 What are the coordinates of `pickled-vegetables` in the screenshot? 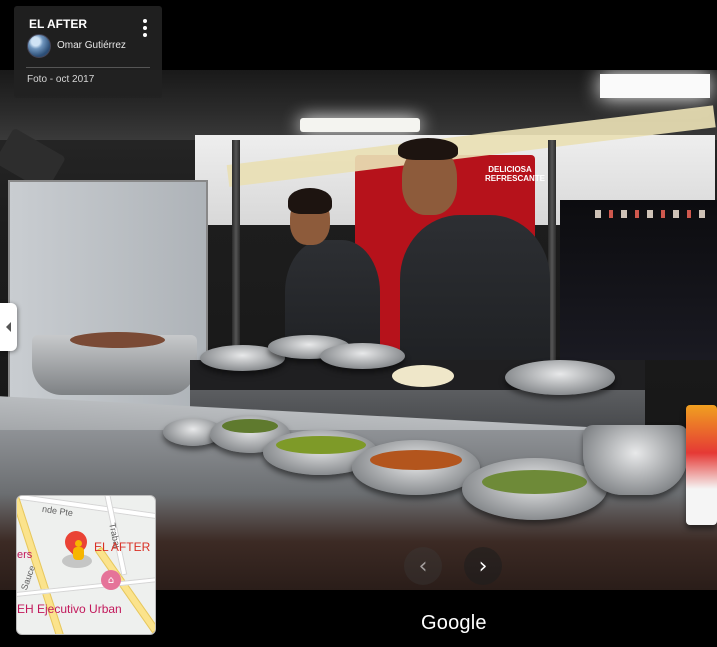 It's located at (534, 482).